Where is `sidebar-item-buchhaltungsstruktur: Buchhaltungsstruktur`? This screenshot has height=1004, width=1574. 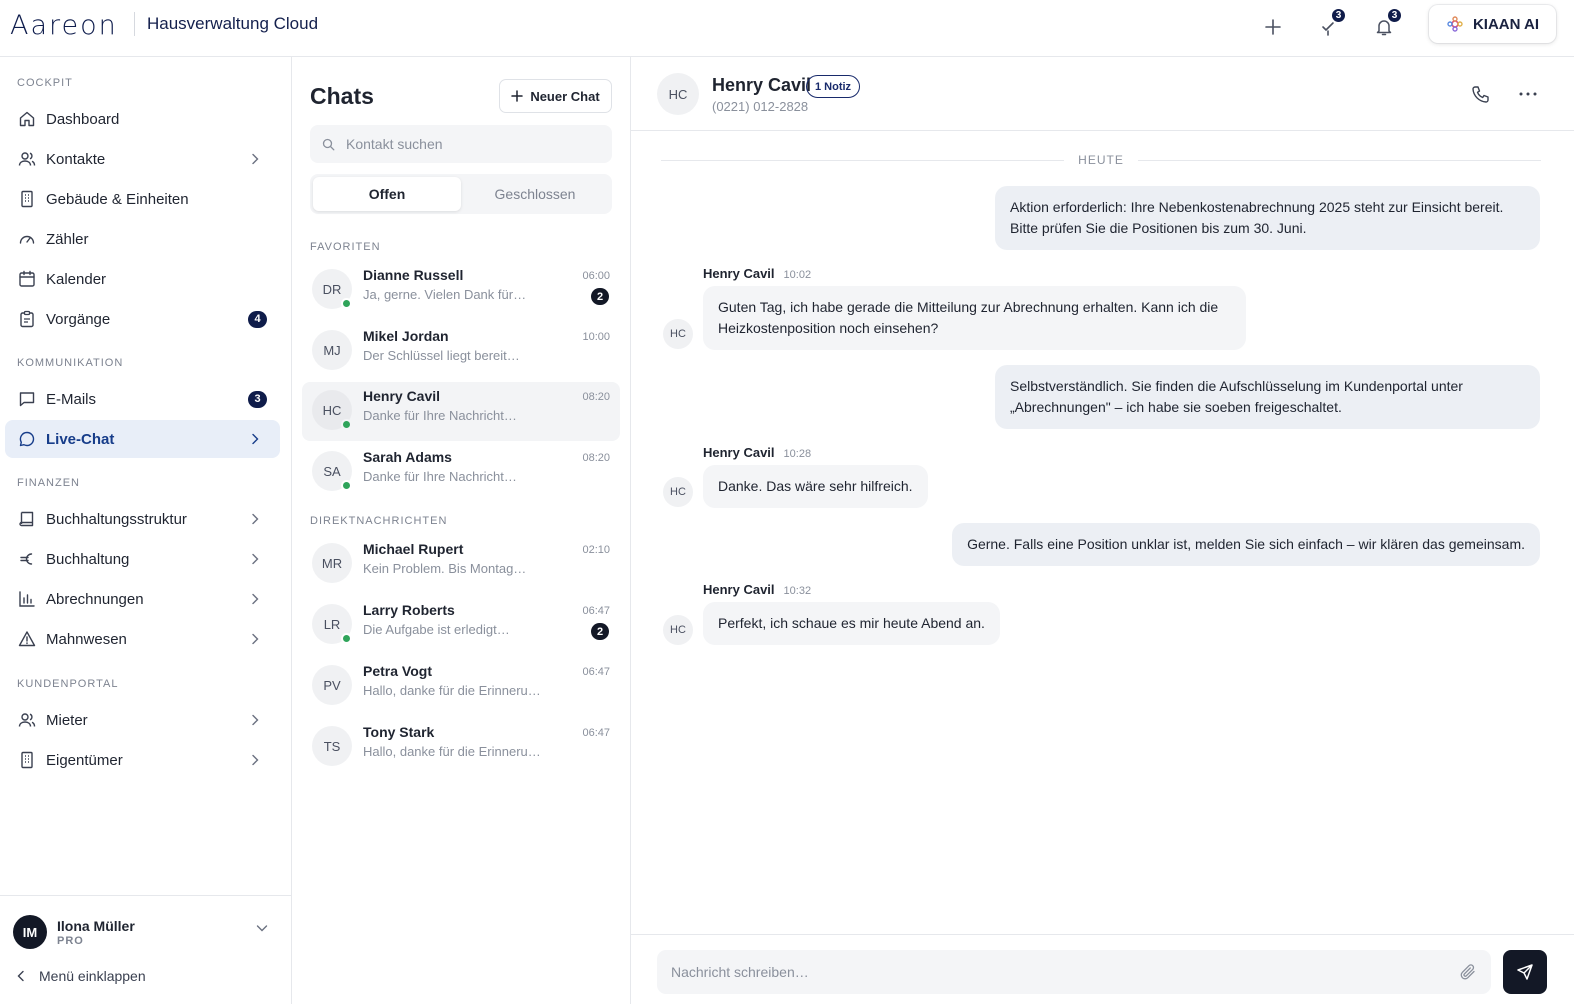
sidebar-item-buchhaltungsstruktur: Buchhaltungsstruktur is located at coordinates (142, 519).